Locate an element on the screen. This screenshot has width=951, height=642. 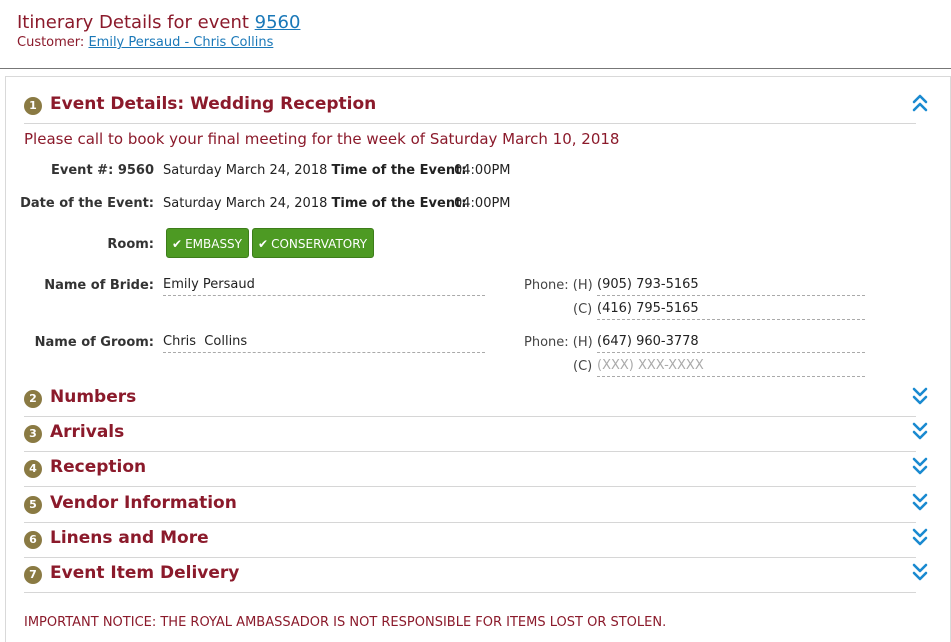
section-title: Vendor Information is located at coordinates (143, 503).